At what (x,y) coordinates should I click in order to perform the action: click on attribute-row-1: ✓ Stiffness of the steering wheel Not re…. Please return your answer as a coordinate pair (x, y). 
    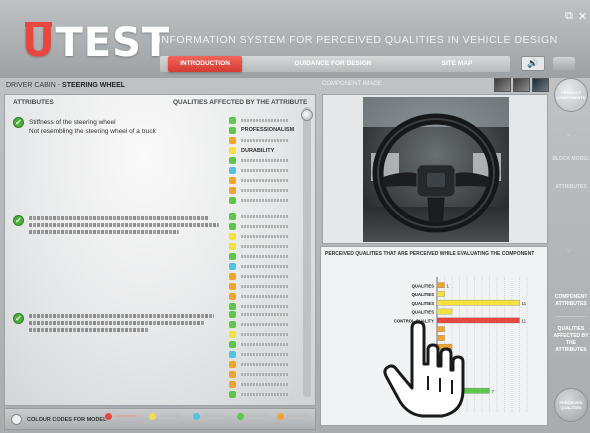
    Looking at the image, I should click on (118, 157).